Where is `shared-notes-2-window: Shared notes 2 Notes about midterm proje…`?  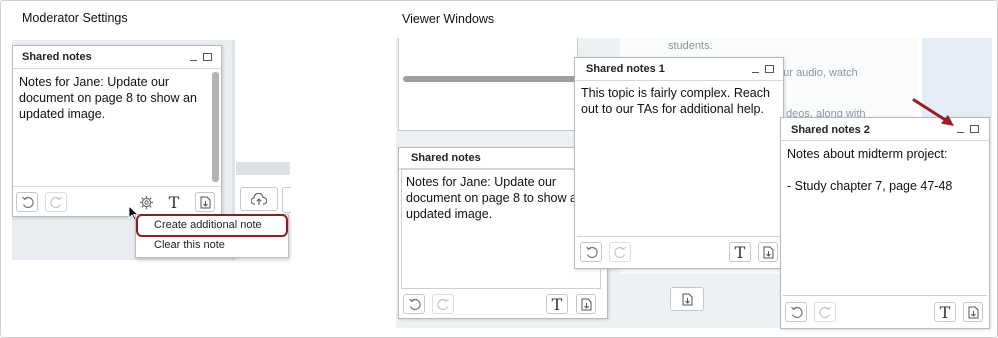
shared-notes-2-window: Shared notes 2 Notes about midterm proje… is located at coordinates (885, 223).